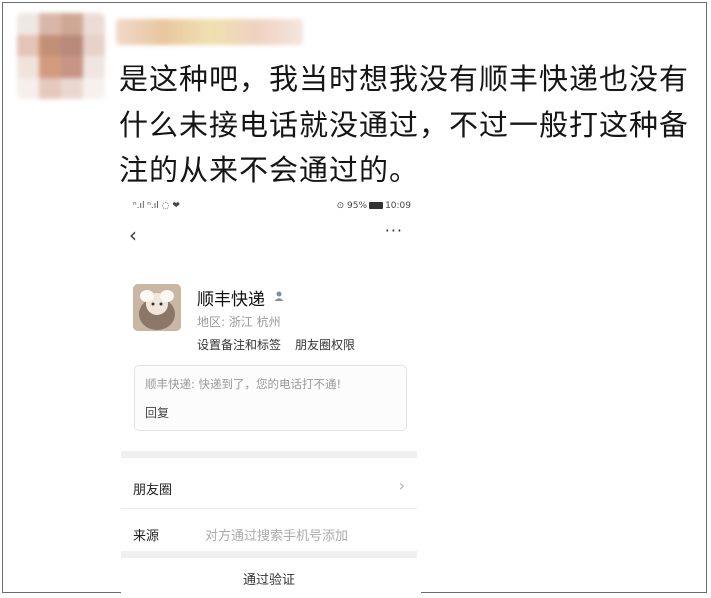 Image resolution: width=711 pixels, height=598 pixels. I want to click on blurred-avatar, so click(61, 56).